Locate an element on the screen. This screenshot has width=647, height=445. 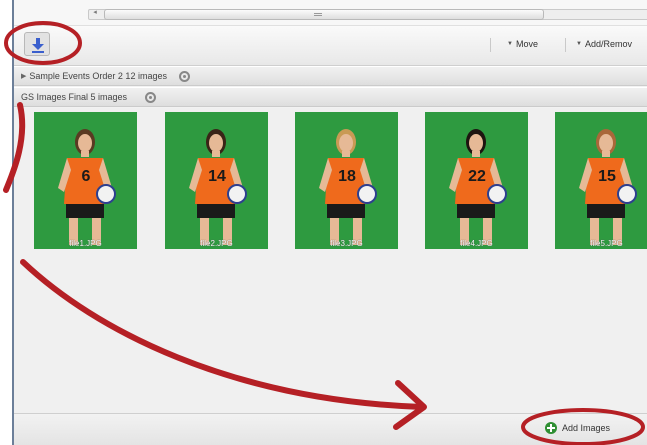
scroll-left-arrow-icon: ◂ is located at coordinates (95, 13).